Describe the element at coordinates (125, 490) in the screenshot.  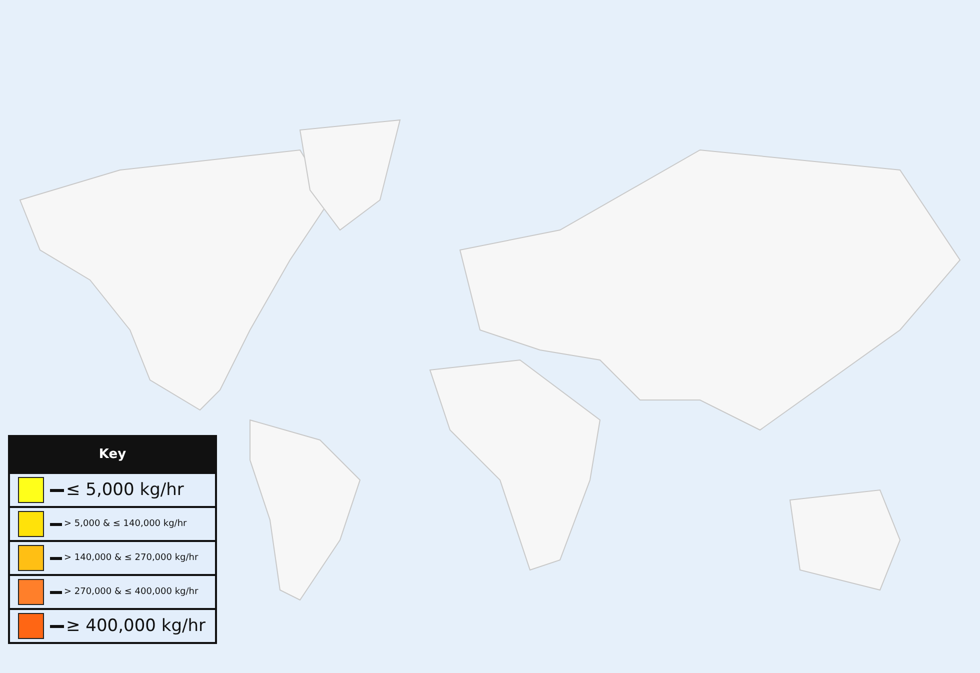
I see `legend-label: ≤ 5,000 kg/hr` at that location.